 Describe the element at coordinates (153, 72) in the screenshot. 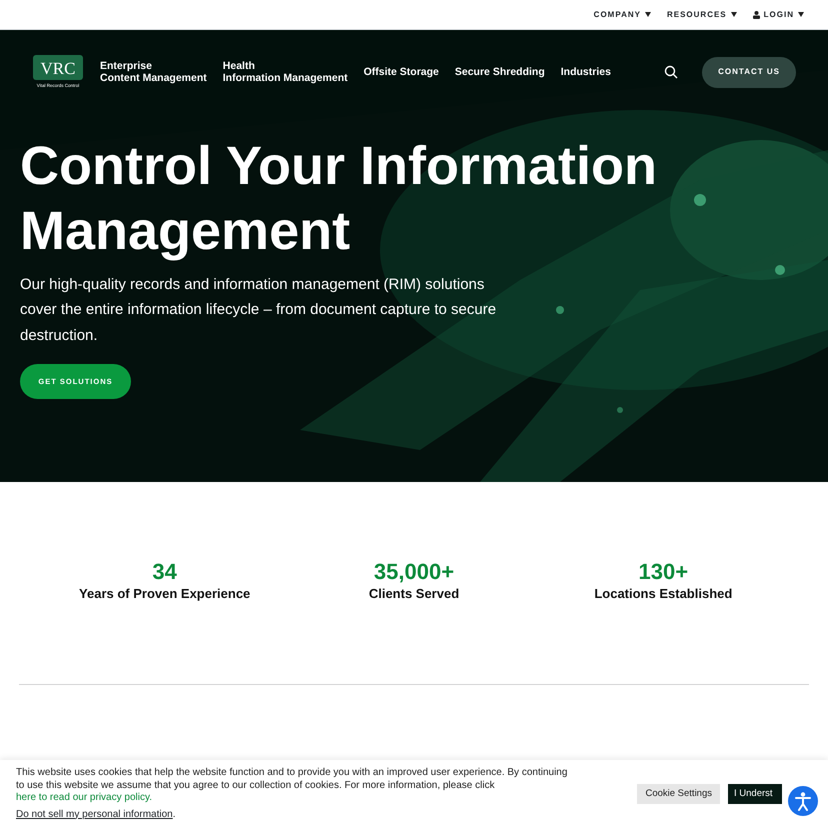

I see `nav-link: Enterprise Content Management` at that location.